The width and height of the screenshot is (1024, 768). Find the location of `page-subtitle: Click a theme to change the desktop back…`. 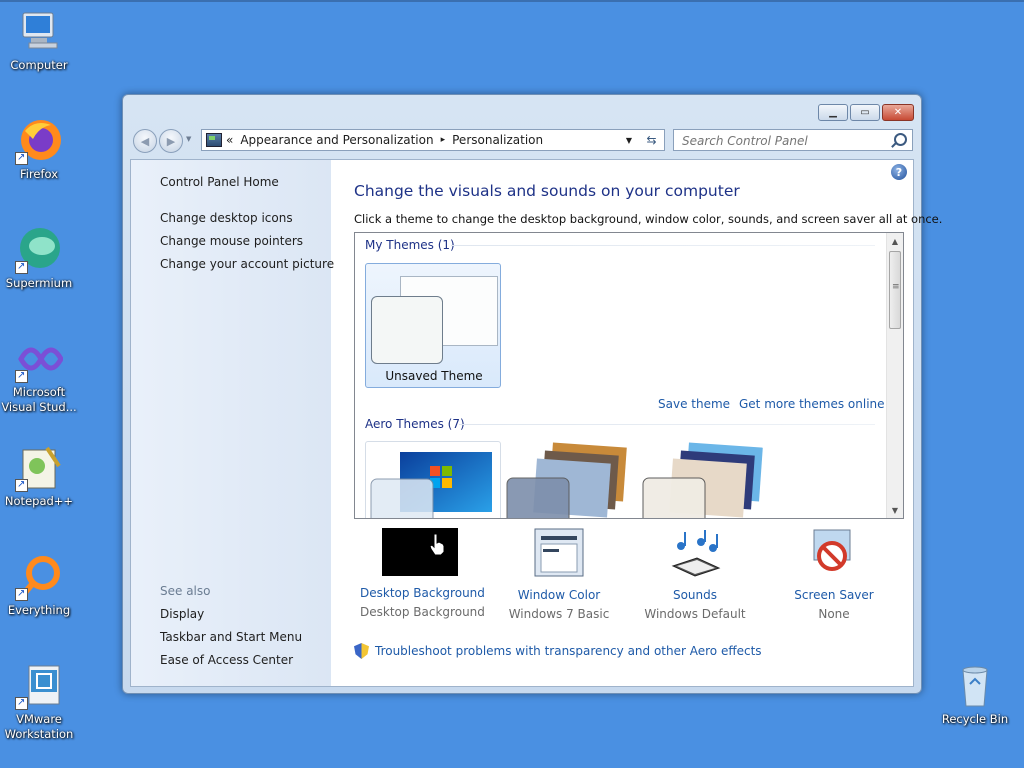

page-subtitle: Click a theme to change the desktop back… is located at coordinates (648, 219).